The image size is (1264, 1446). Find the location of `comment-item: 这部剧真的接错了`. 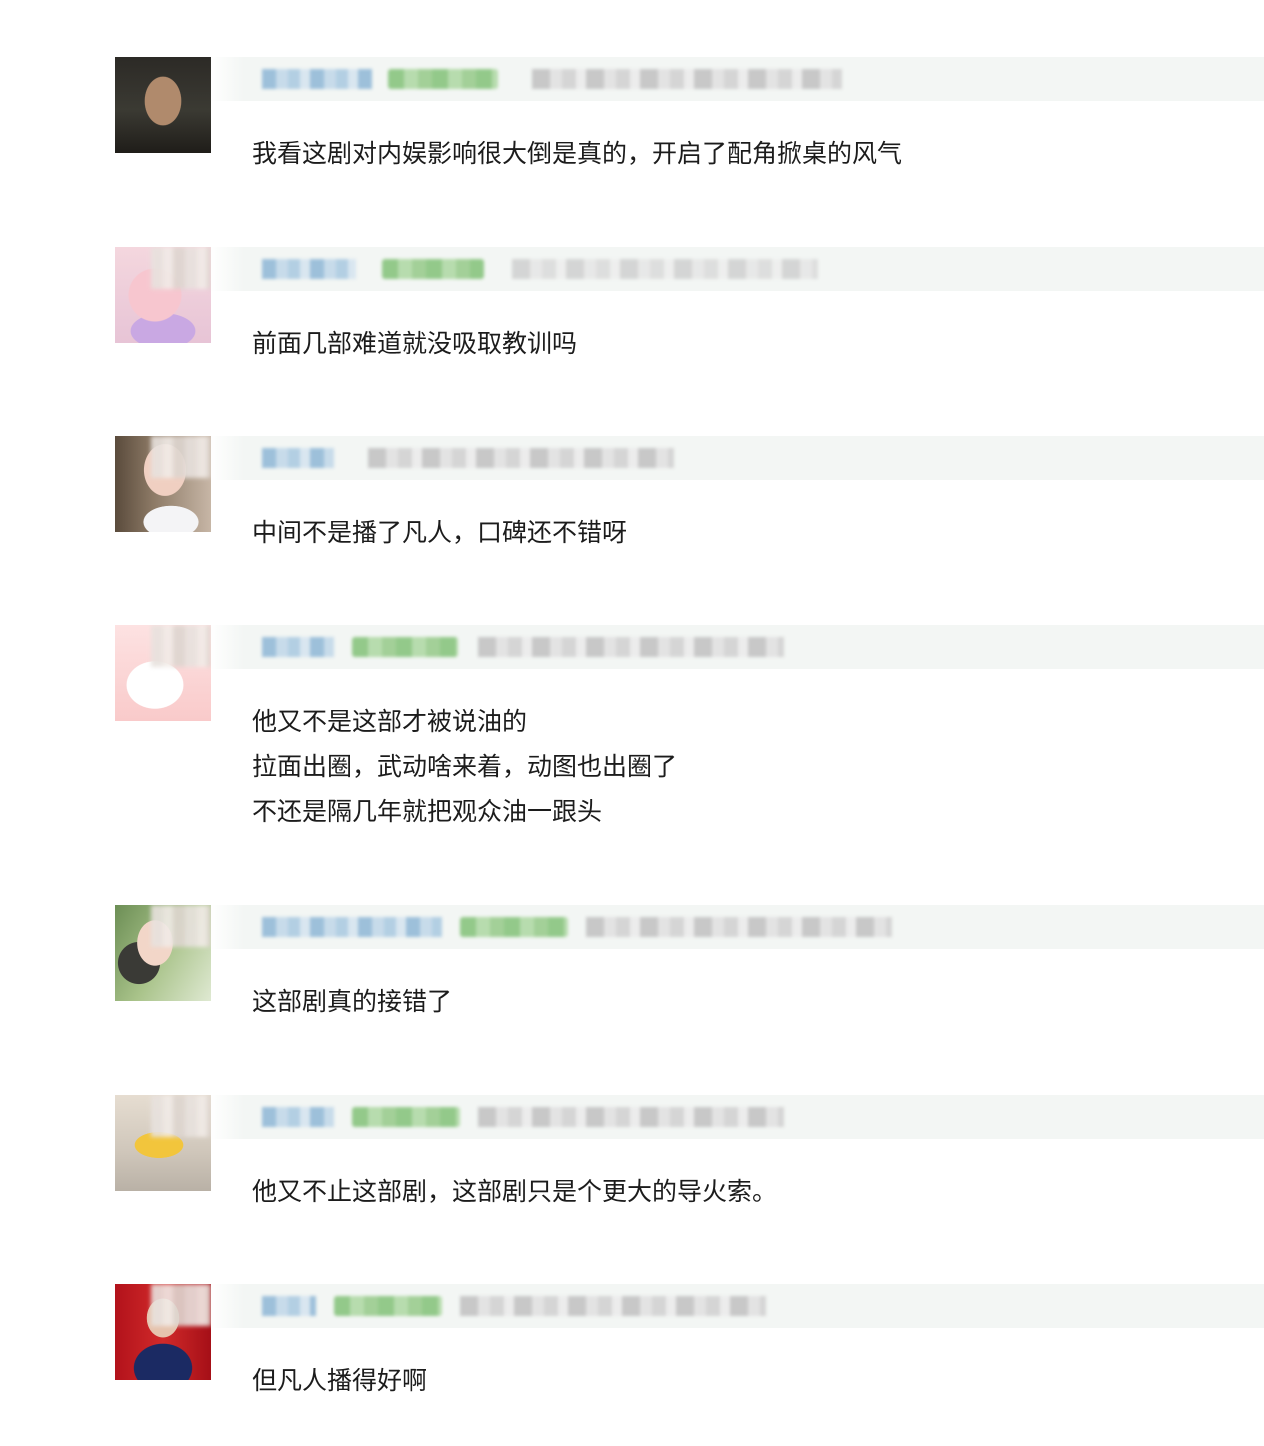

comment-item: 这部剧真的接错了 is located at coordinates (632, 980).